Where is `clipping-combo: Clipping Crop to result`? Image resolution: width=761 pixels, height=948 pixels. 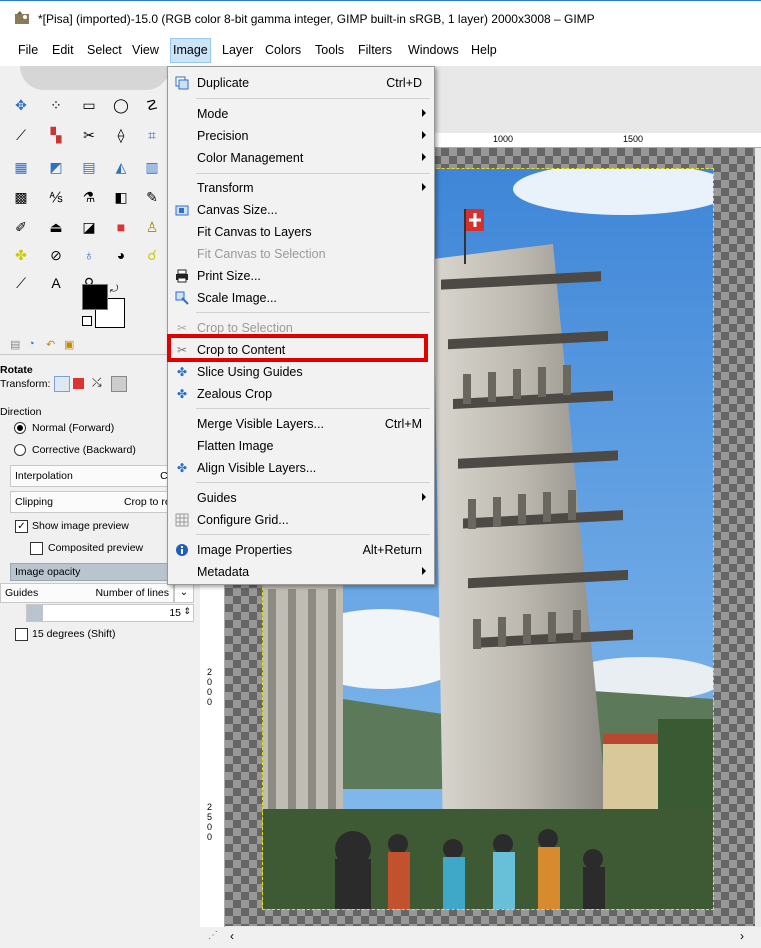 clipping-combo: Clipping Crop to result is located at coordinates (101, 502).